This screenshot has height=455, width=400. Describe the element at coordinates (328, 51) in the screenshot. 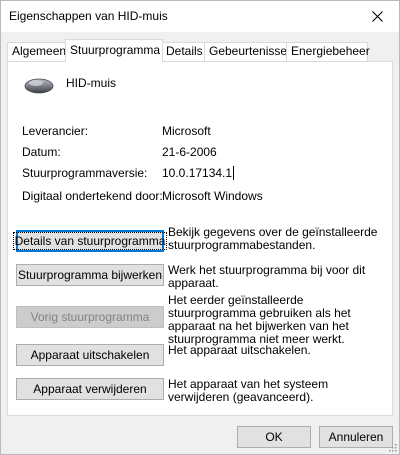

I see `tab-energiebeheer: Energiebeheer` at that location.